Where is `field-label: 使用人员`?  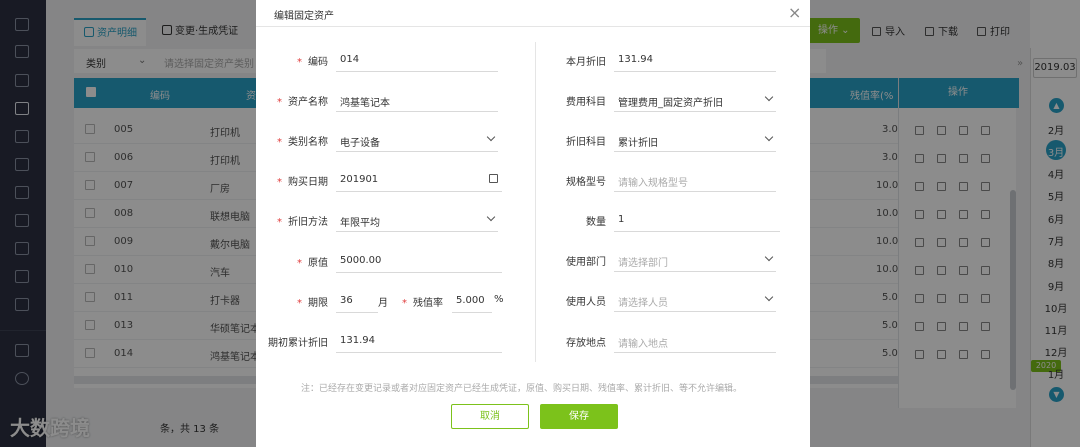 field-label: 使用人员 is located at coordinates (586, 302).